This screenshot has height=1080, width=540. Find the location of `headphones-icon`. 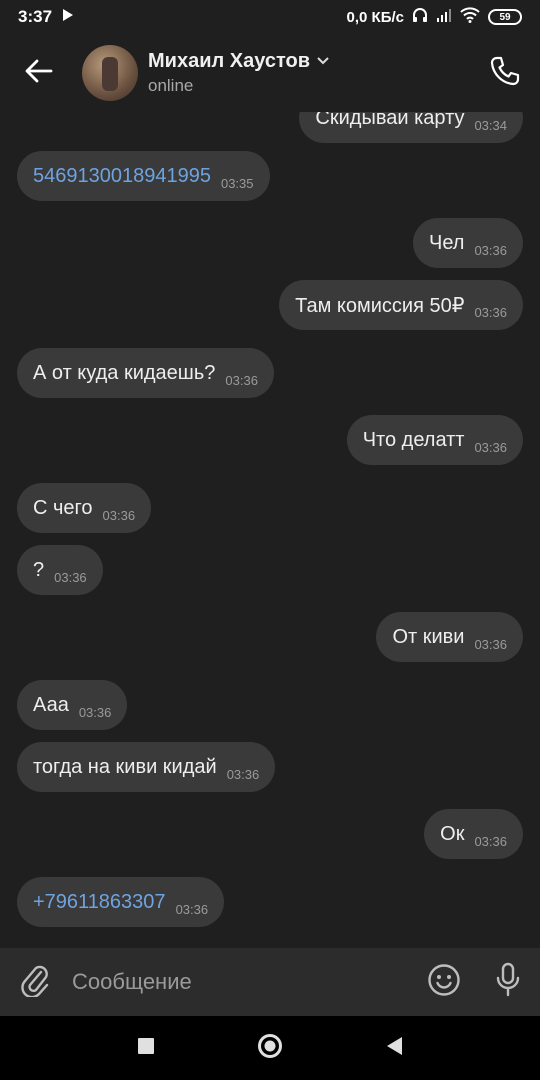

headphones-icon is located at coordinates (420, 17).